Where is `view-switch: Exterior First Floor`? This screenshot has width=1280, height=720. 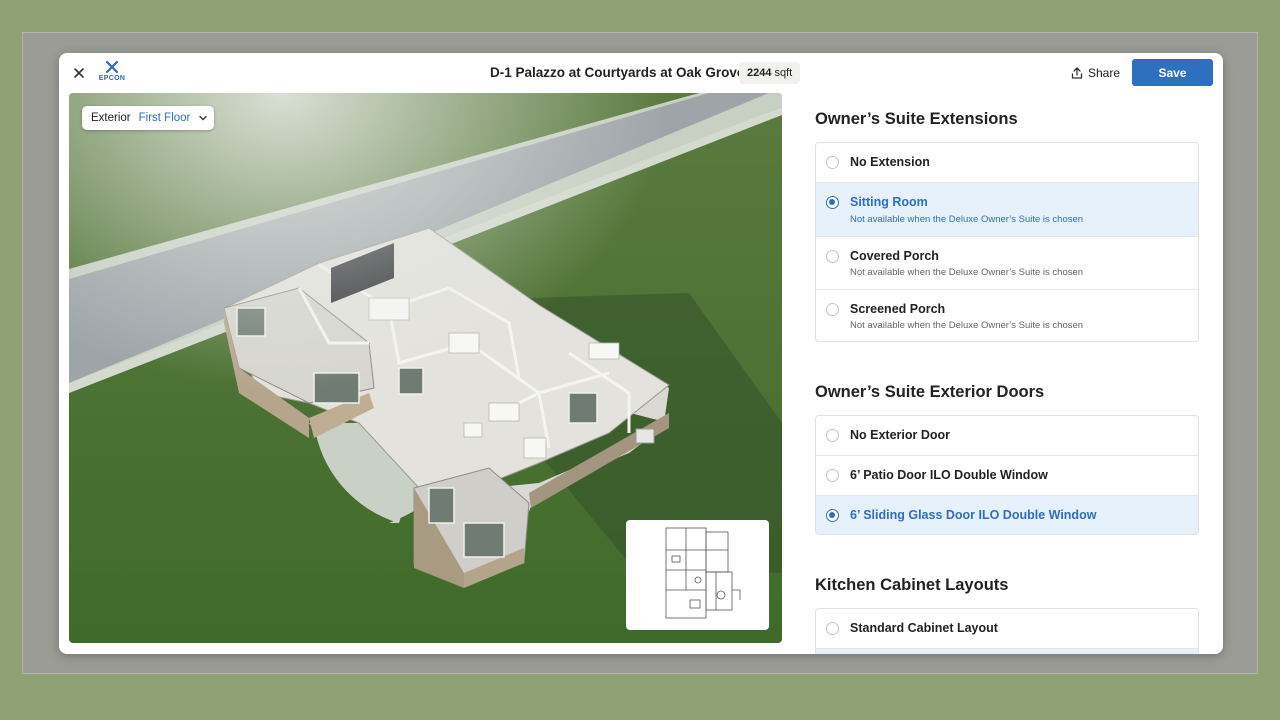 view-switch: Exterior First Floor is located at coordinates (148, 118).